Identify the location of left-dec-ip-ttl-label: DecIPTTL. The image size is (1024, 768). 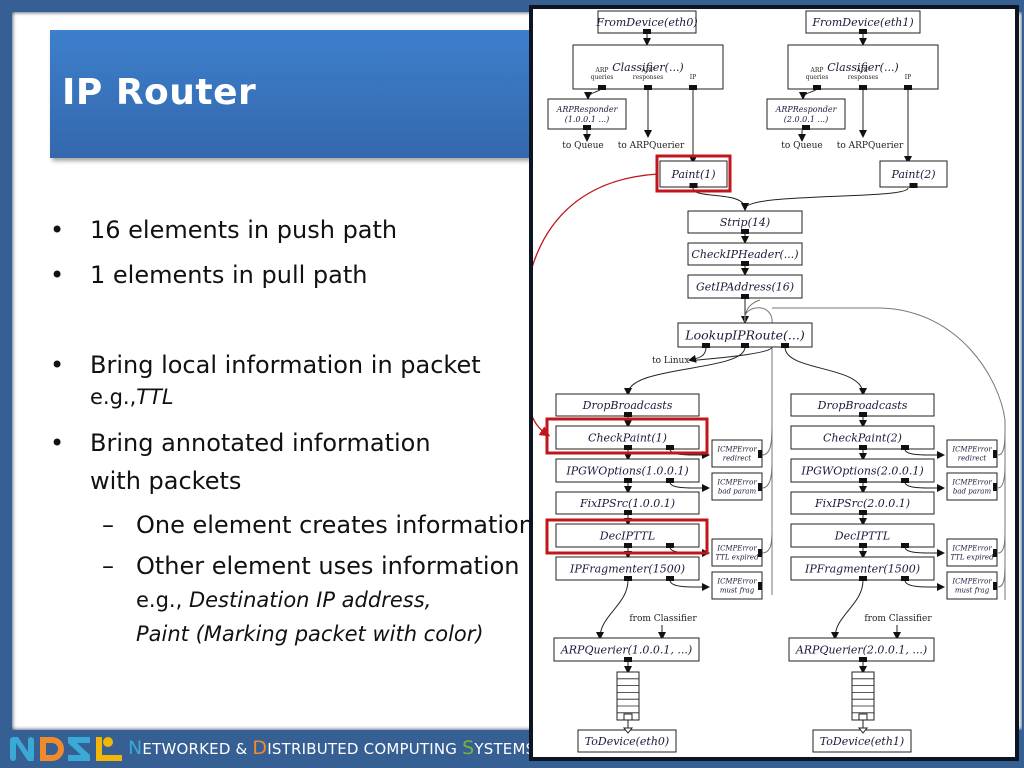
(627, 535).